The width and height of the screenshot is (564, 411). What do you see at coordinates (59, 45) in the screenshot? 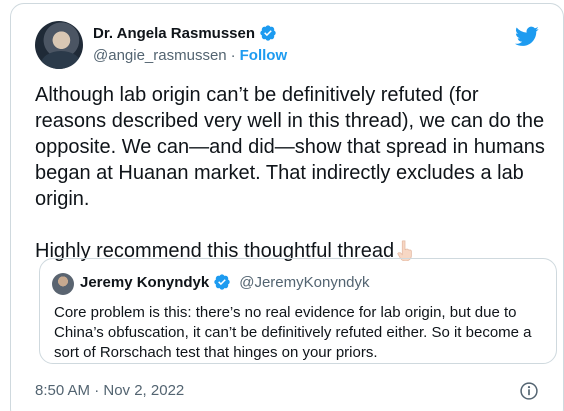
I see `author-avatar` at bounding box center [59, 45].